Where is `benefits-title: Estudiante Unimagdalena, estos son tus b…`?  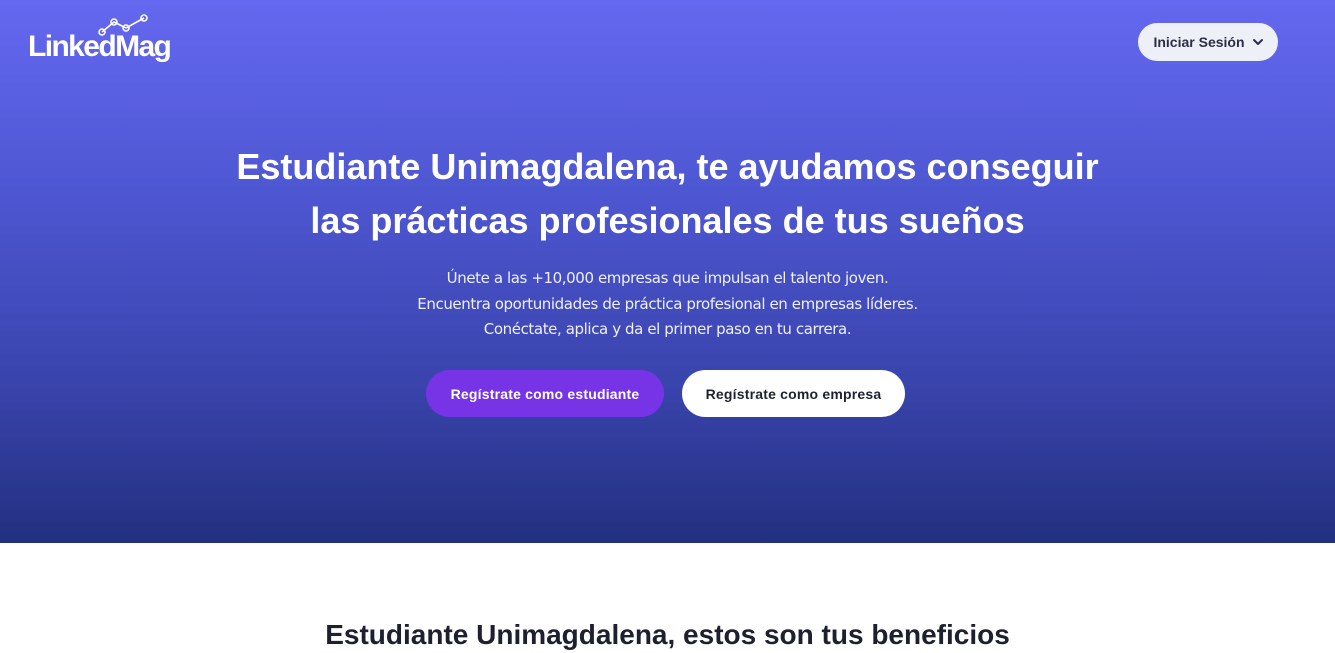
benefits-title: Estudiante Unimagdalena, estos son tus b… is located at coordinates (667, 634).